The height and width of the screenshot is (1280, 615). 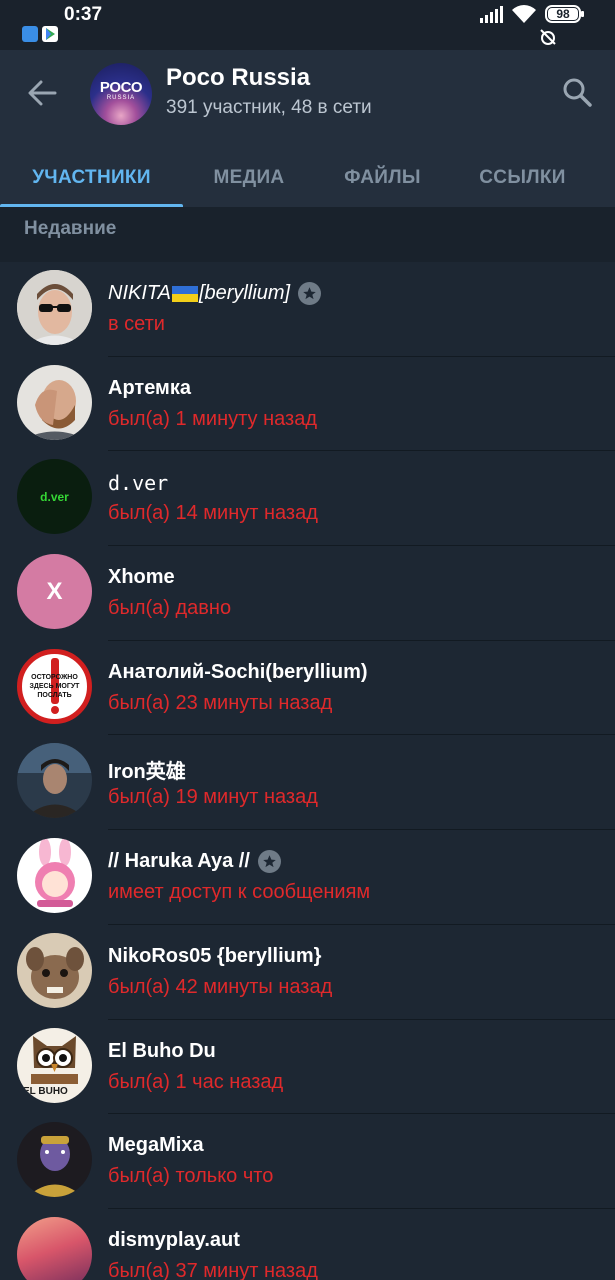 I want to click on signal-icon, so click(x=491, y=14).